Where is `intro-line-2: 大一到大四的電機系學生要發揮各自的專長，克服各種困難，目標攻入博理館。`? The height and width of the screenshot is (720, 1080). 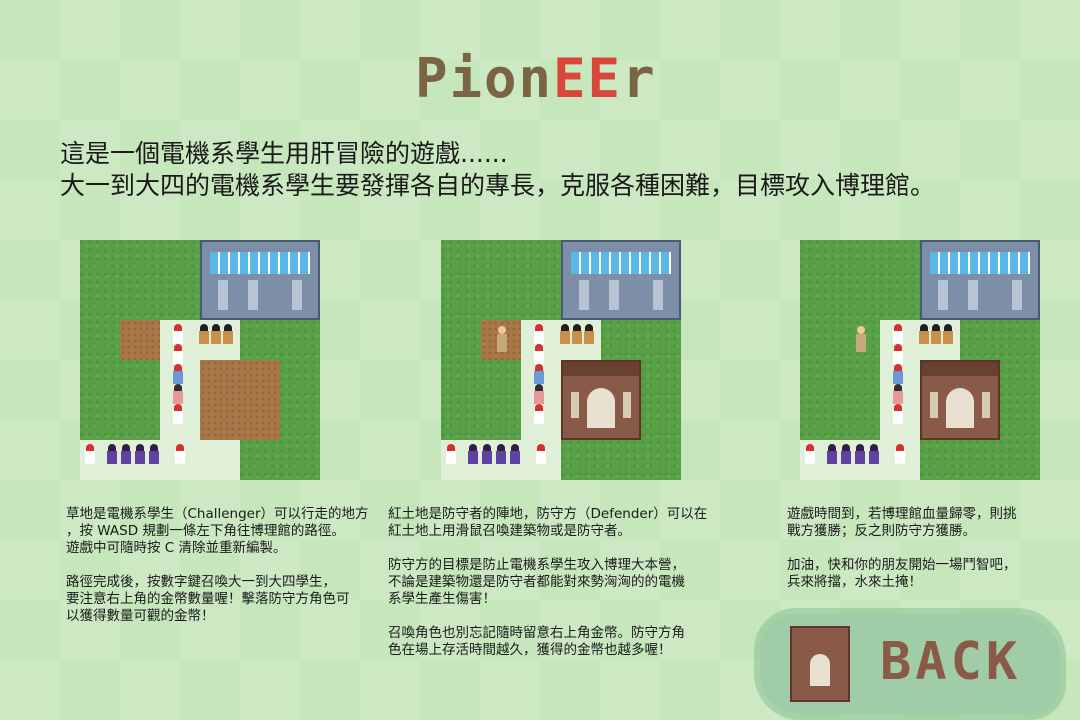 intro-line-2: 大一到大四的電機系學生要發揮各自的專長，克服各種困難，目標攻入博理館。 is located at coordinates (498, 185).